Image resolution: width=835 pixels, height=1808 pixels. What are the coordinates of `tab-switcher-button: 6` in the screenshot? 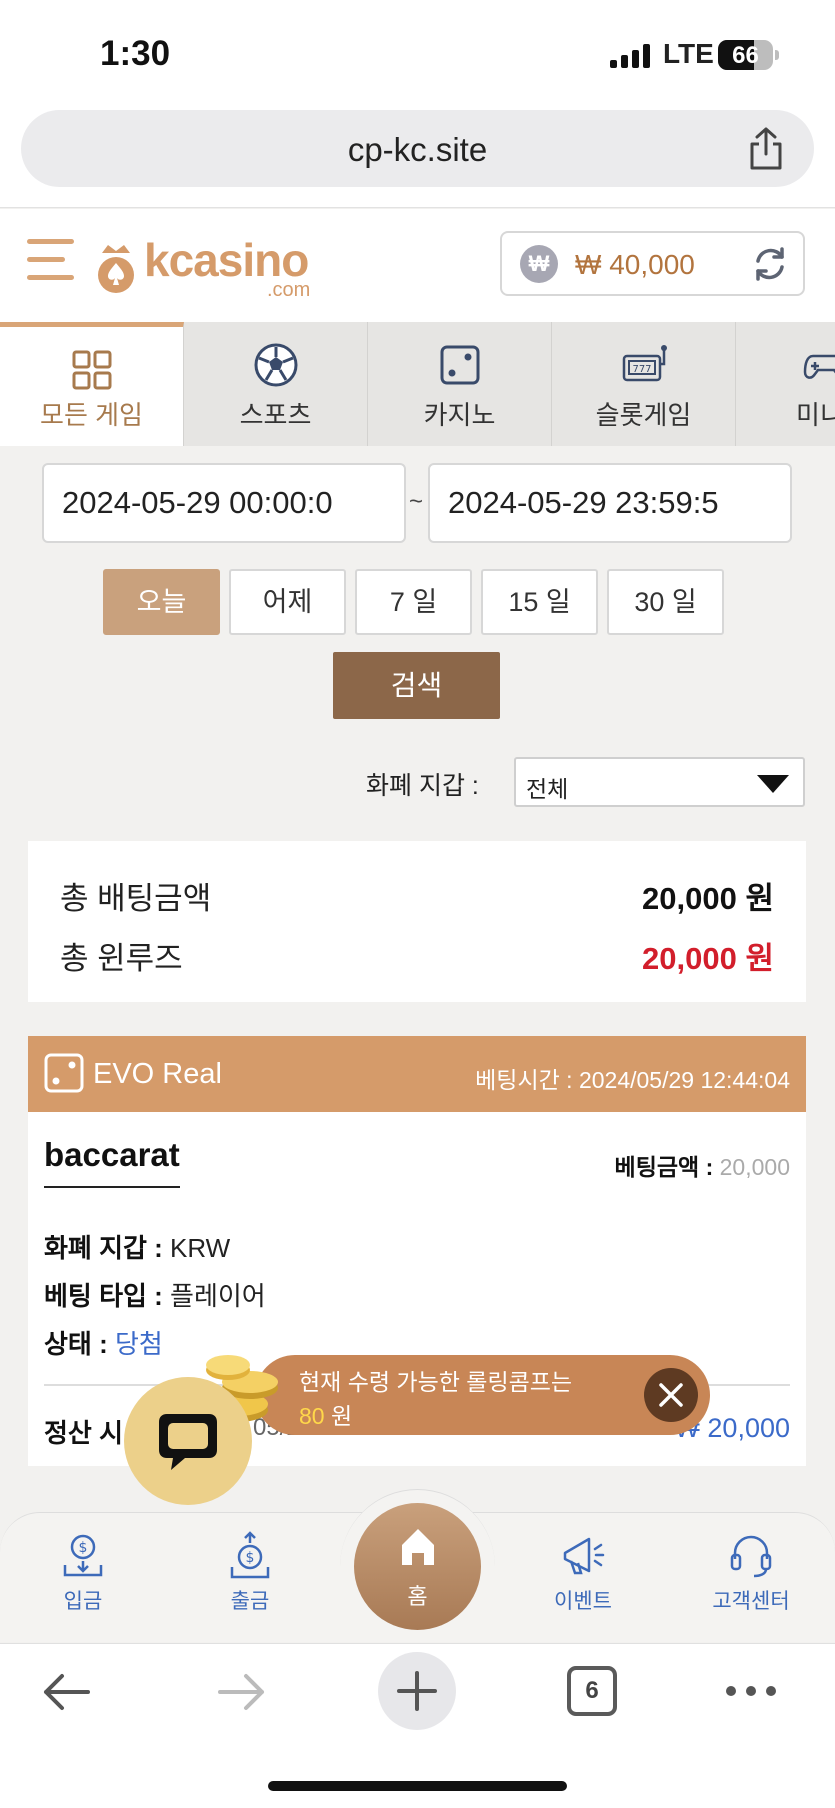 It's located at (592, 1691).